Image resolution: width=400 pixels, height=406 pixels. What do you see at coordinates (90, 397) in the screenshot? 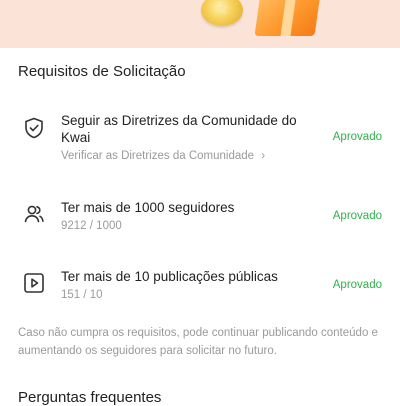
I see `faq-title: Perguntas frequentes` at bounding box center [90, 397].